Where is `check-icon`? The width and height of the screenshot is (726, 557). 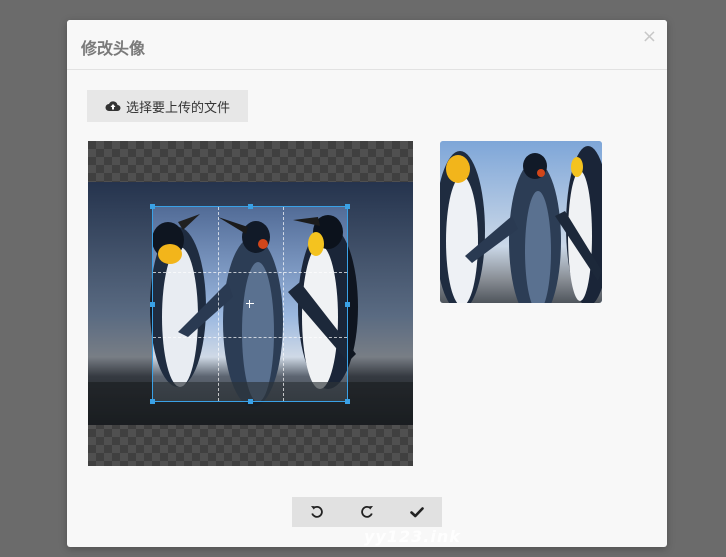 check-icon is located at coordinates (417, 512).